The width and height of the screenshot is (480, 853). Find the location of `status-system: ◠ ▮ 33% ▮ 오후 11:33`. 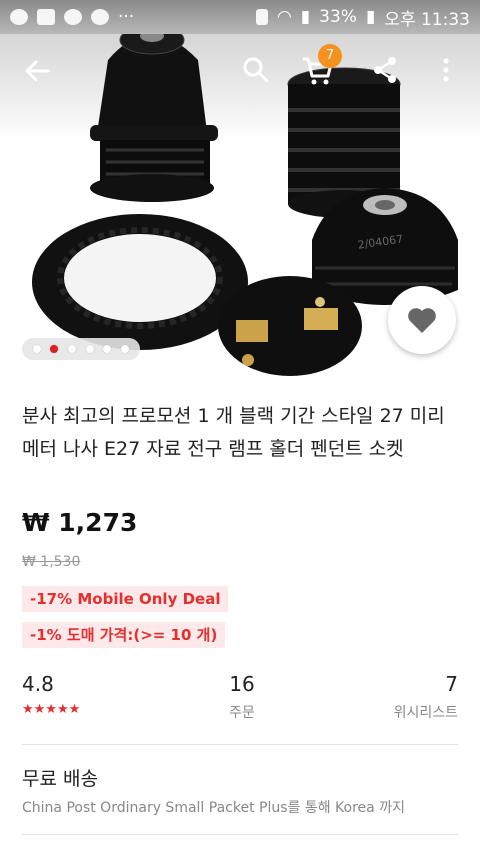

status-system: ◠ ▮ 33% ▮ 오후 11:33 is located at coordinates (362, 17).